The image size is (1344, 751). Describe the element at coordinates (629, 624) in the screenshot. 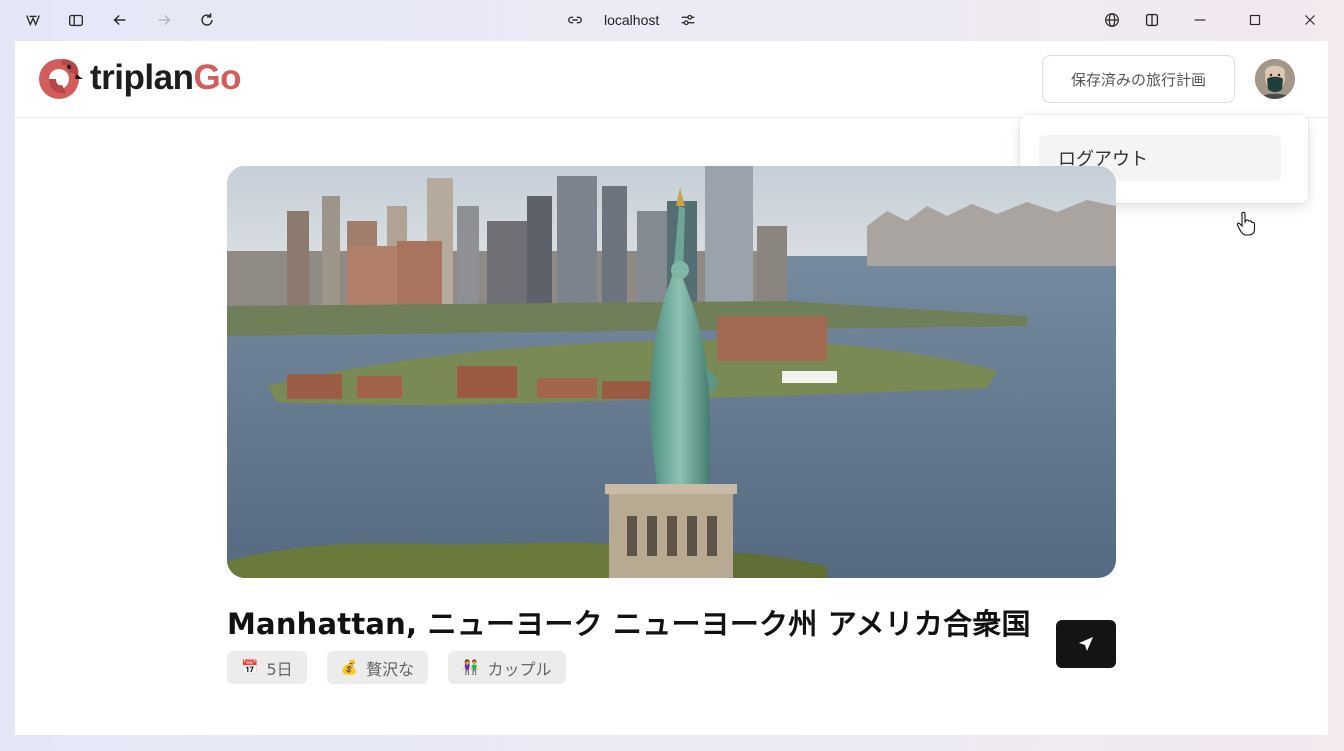

I see `trip-title: Manhattan, ニューヨーク ニューヨーク州 アメリカ合衆国` at that location.